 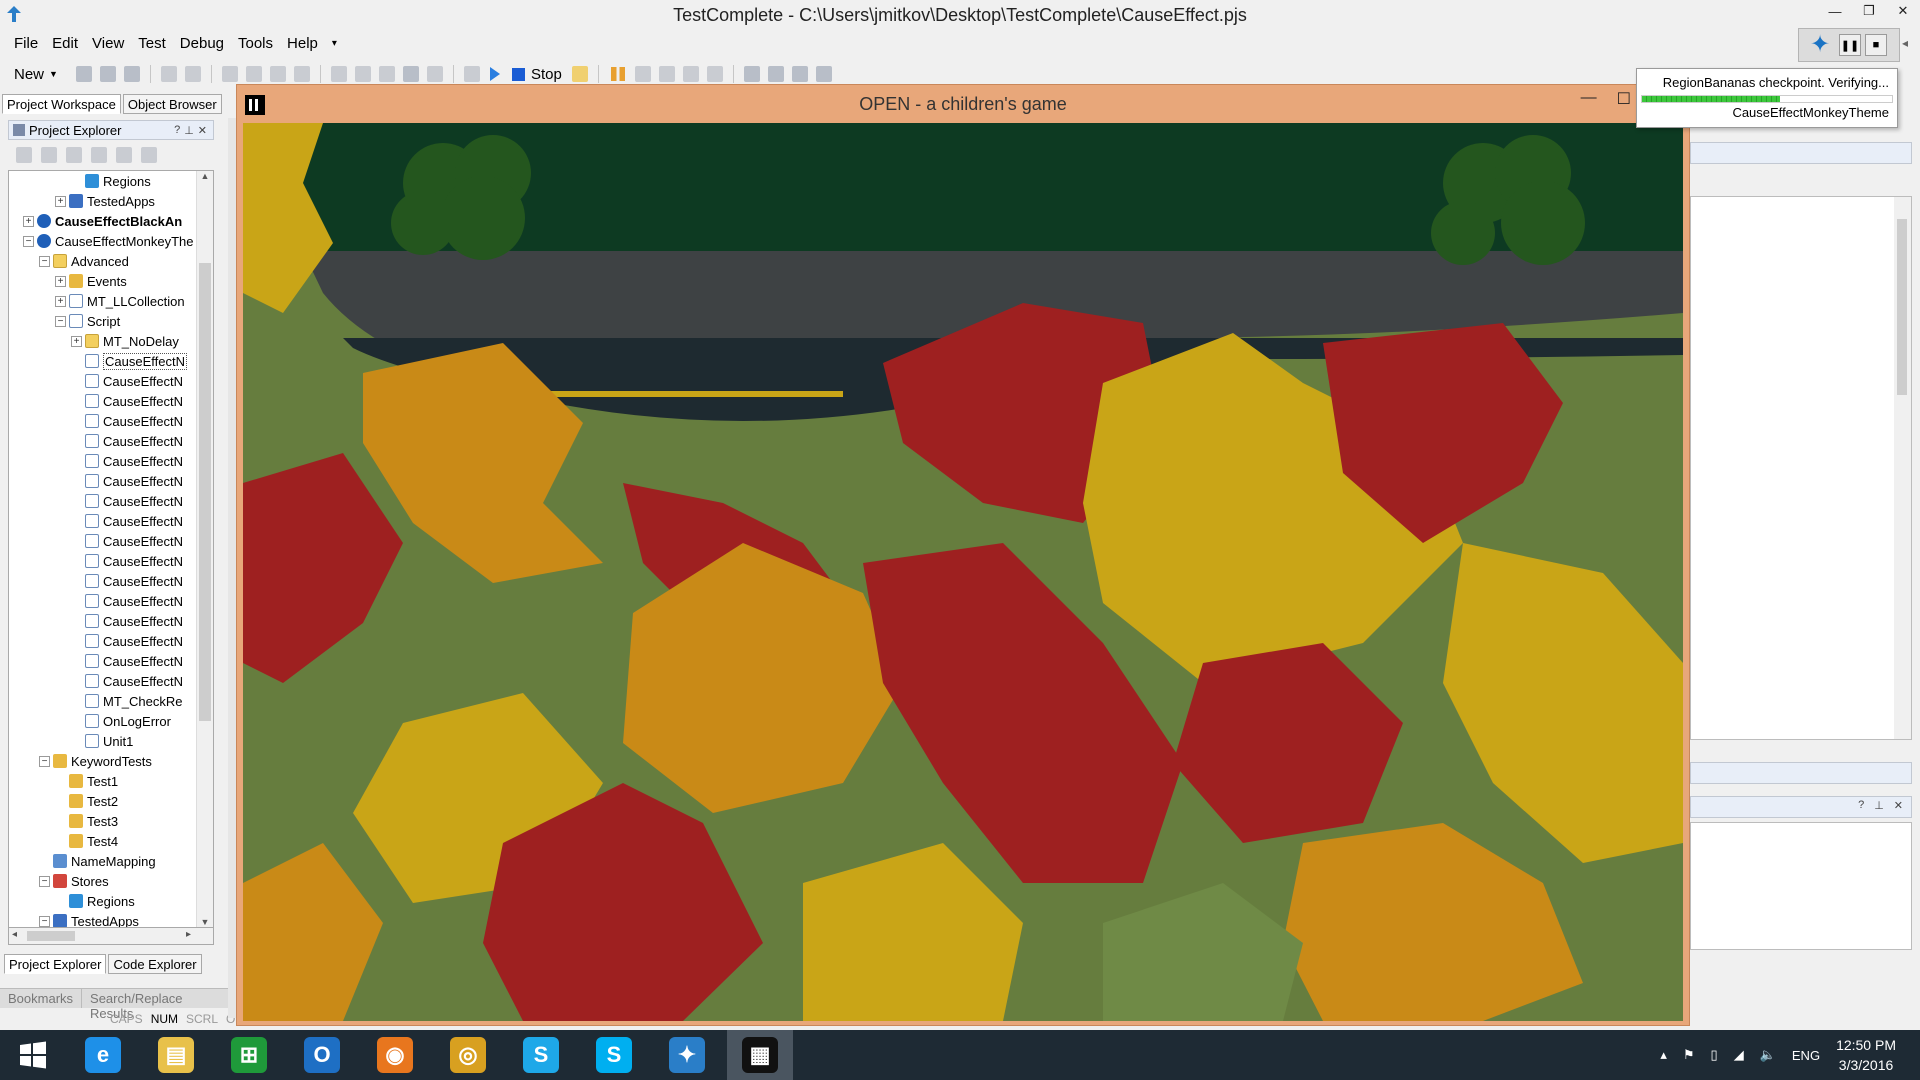 I want to click on taskbar-app: ✦, so click(x=687, y=1055).